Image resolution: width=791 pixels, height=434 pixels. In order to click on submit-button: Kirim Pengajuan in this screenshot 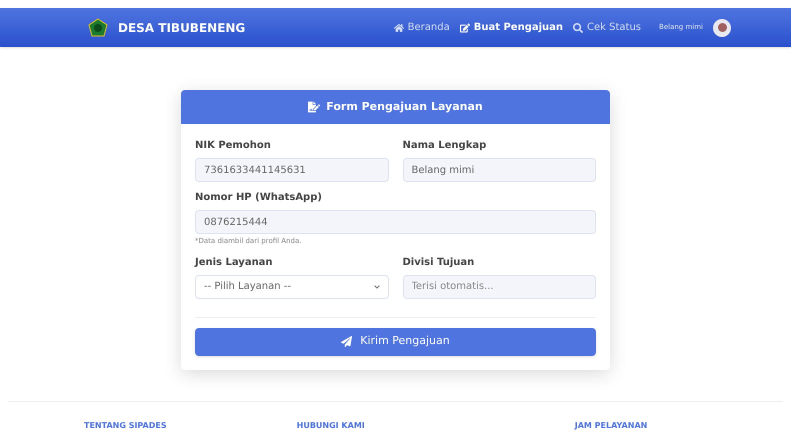, I will do `click(395, 342)`.